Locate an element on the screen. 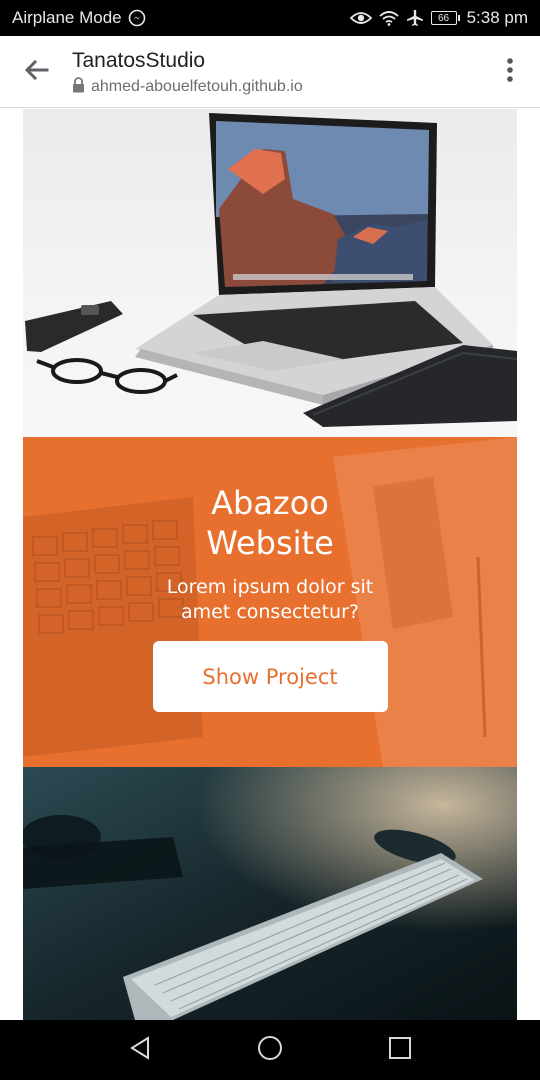  status-right: 66 5:38 pm is located at coordinates (438, 18).